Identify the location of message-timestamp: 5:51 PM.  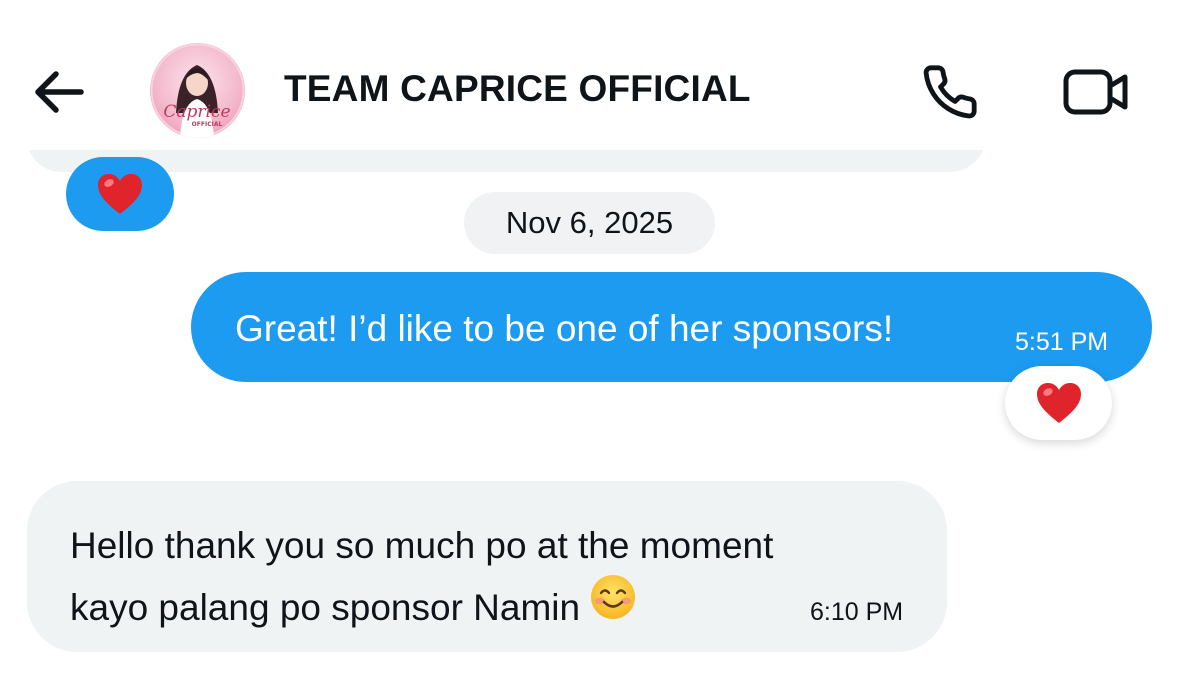
(1062, 342).